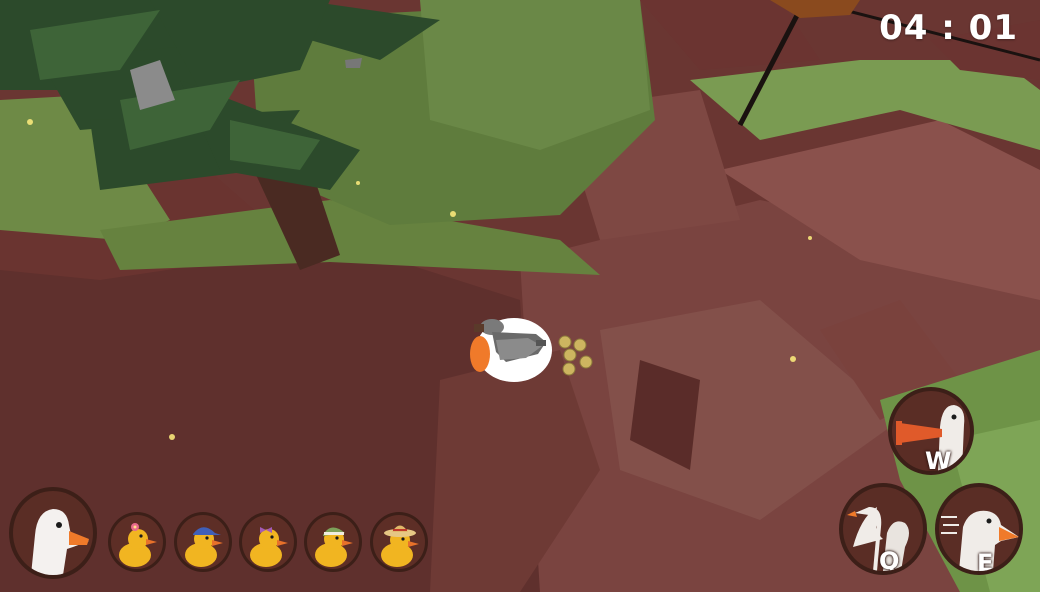 The width and height of the screenshot is (1040, 592). Describe the element at coordinates (400, 546) in the screenshot. I see `duckling-straw-hat-icon` at that location.